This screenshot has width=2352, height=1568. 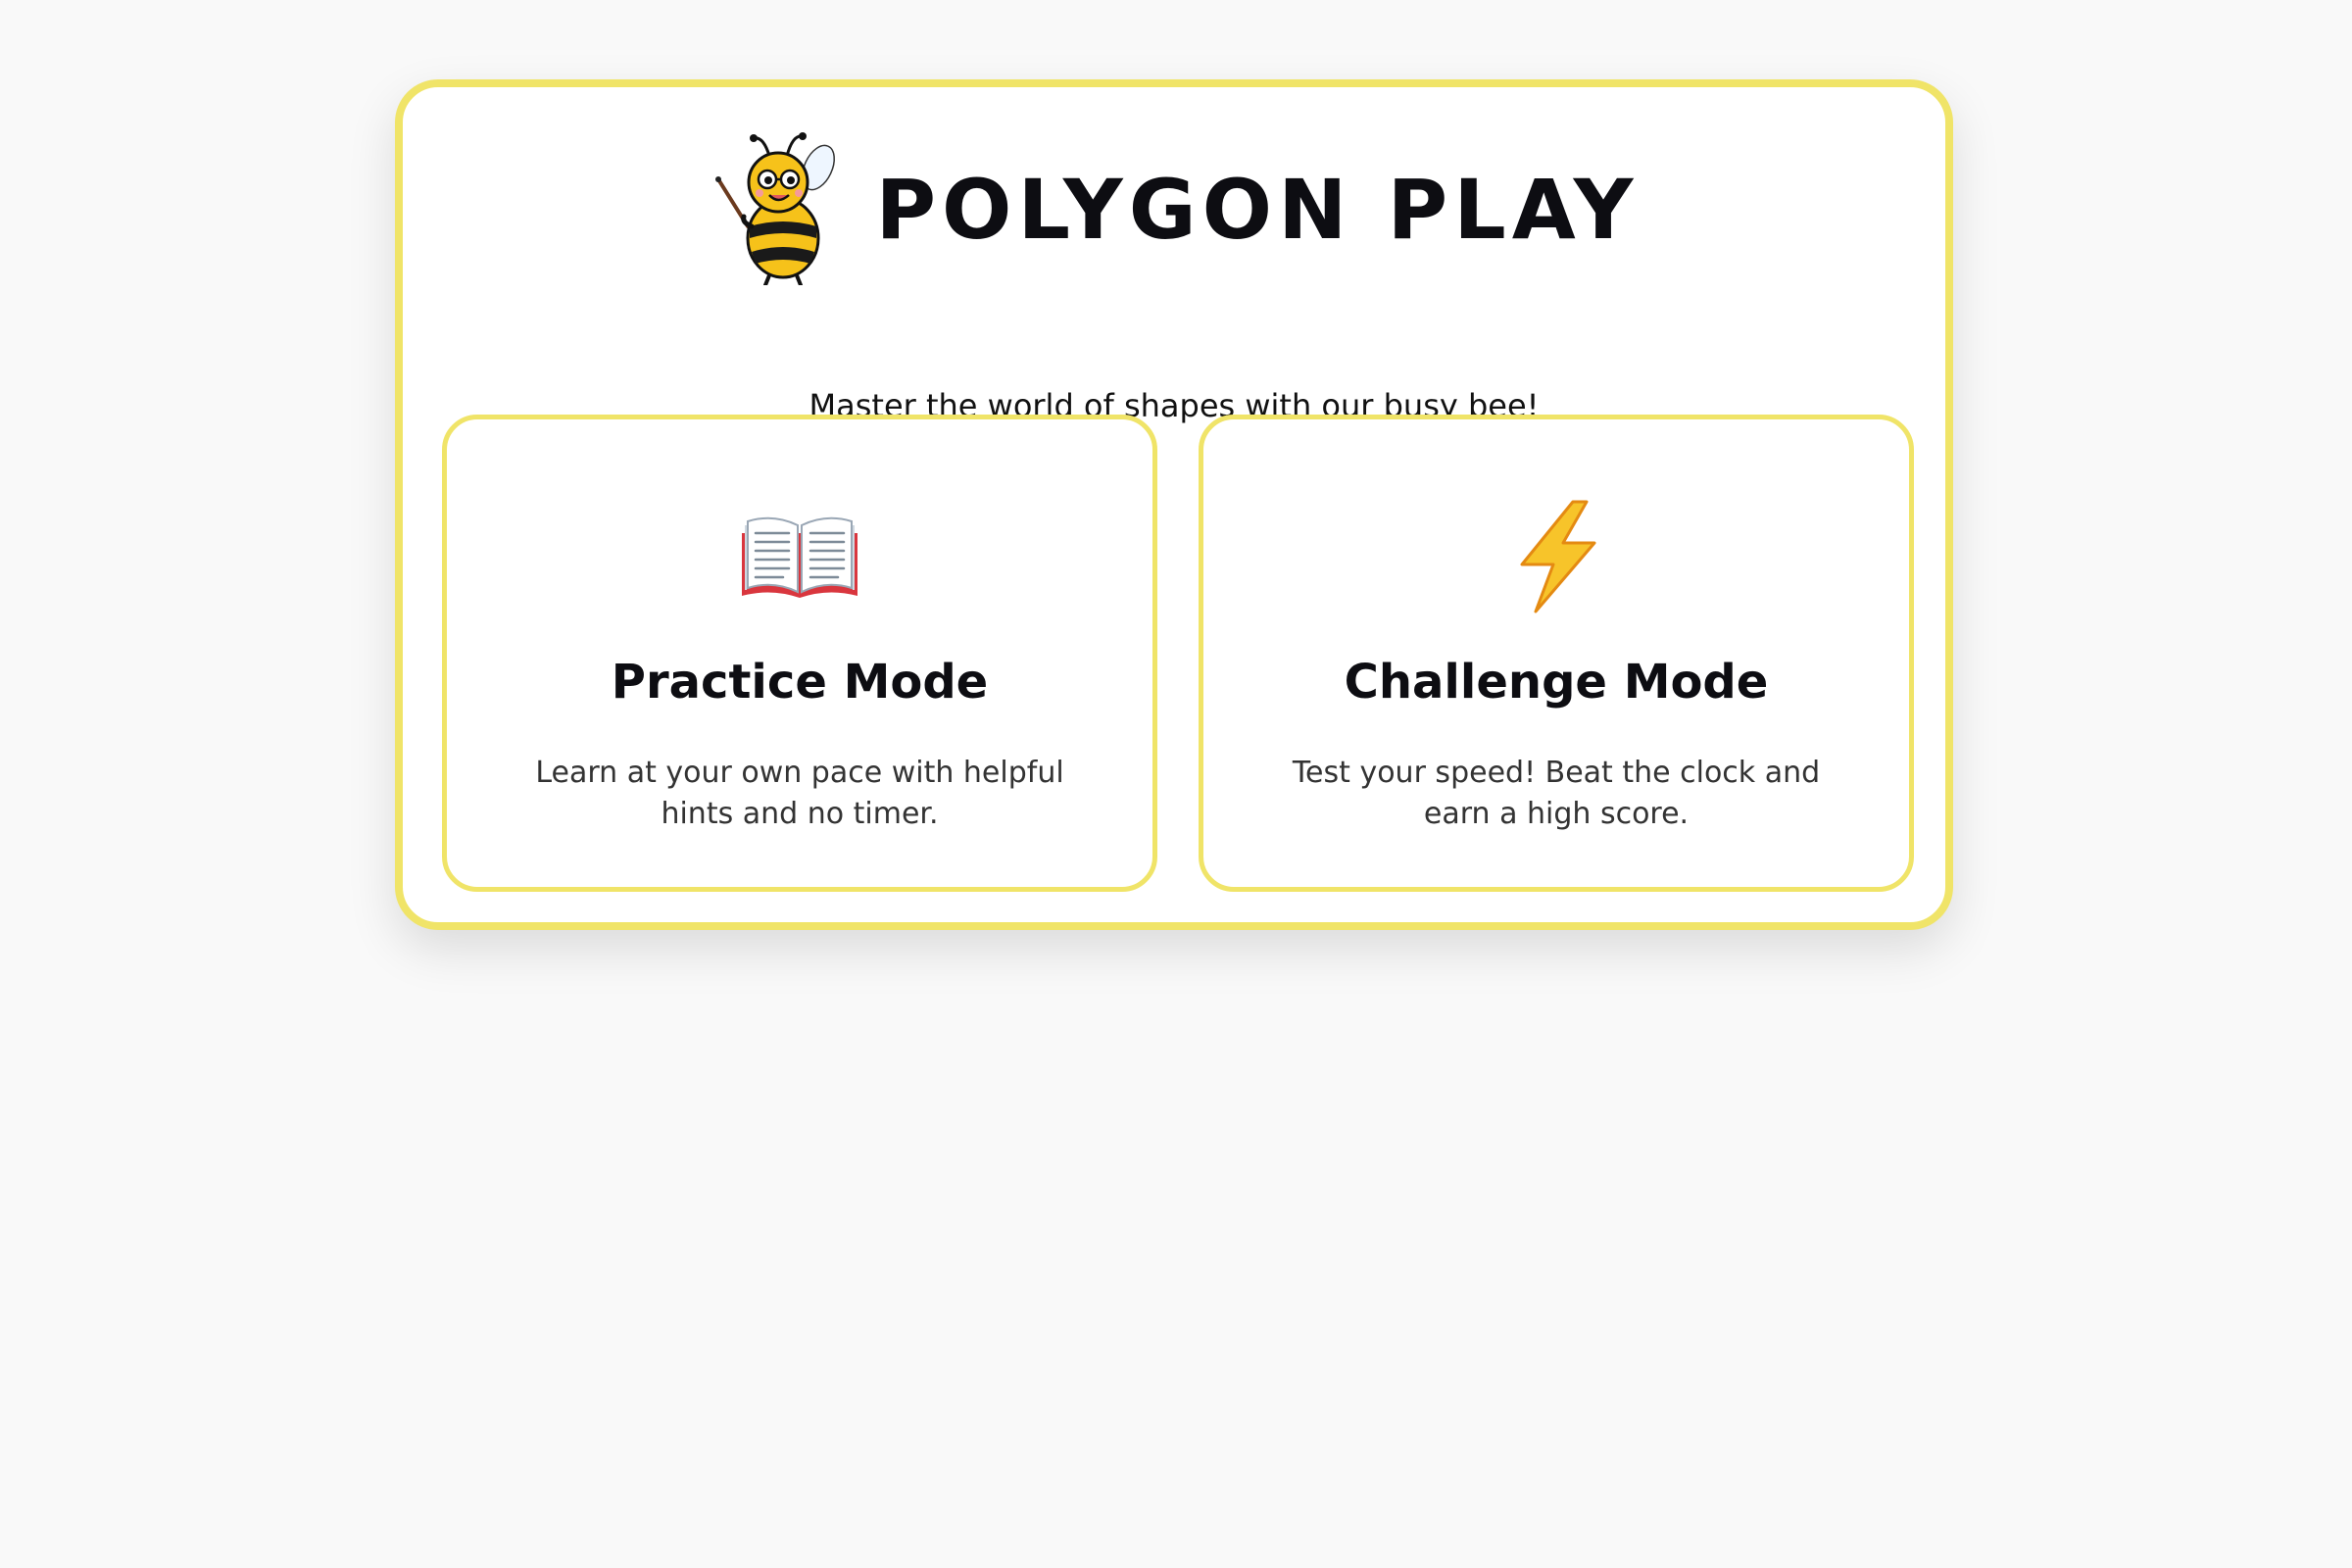 What do you see at coordinates (1556, 682) in the screenshot?
I see `challenge-mode-title: Challenge Mode` at bounding box center [1556, 682].